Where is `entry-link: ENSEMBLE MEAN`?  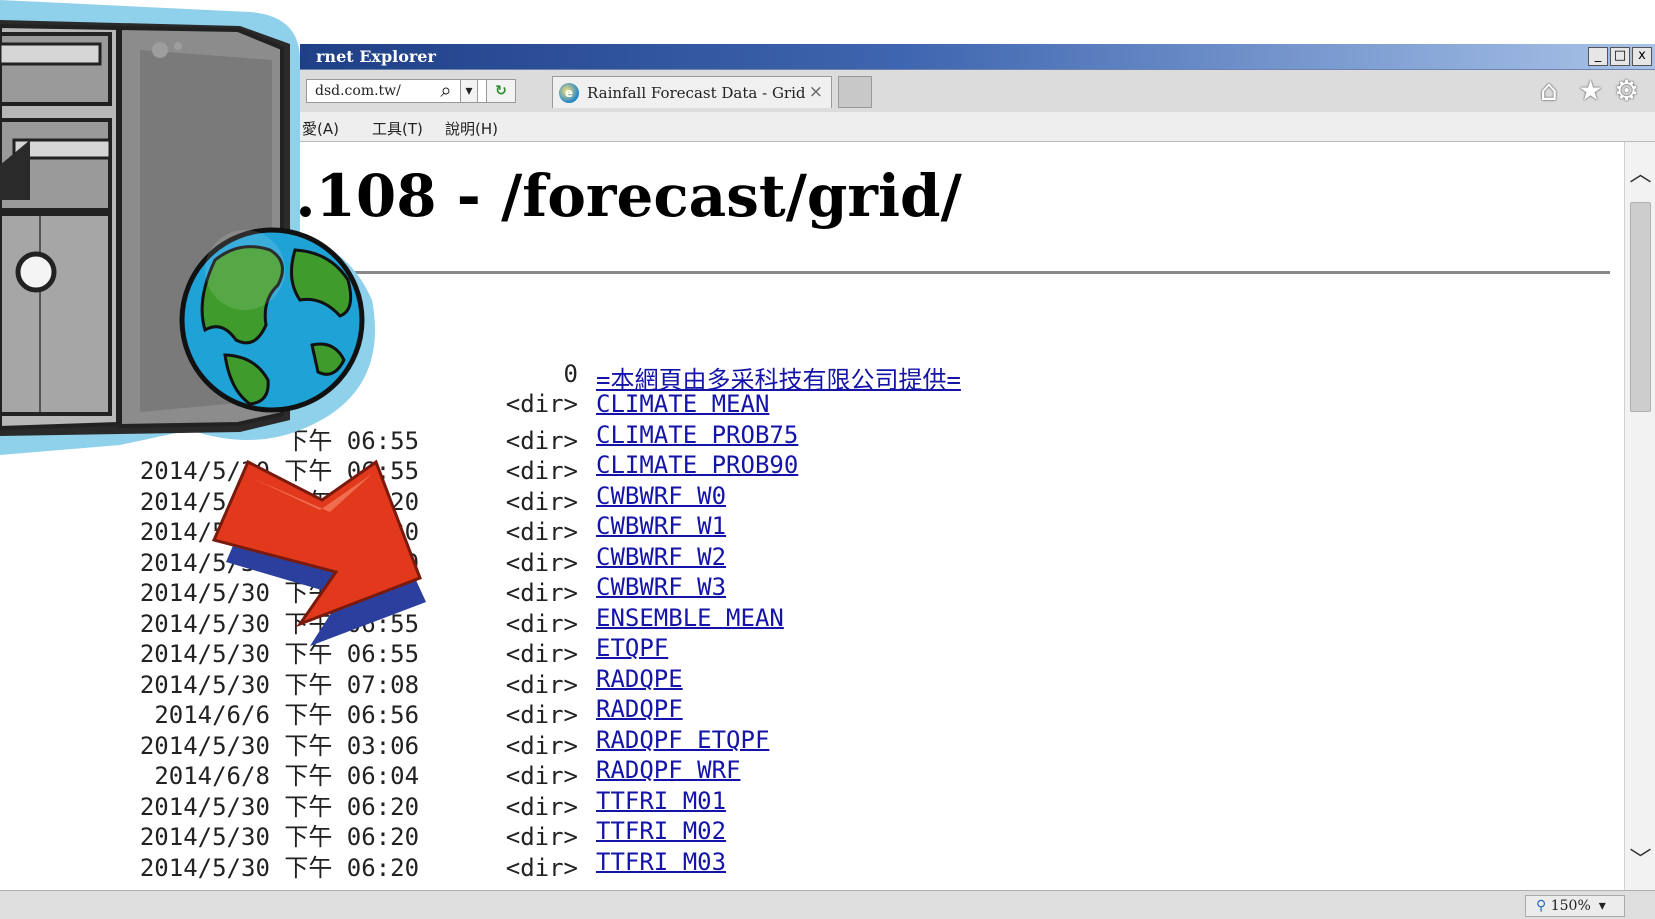 entry-link: ENSEMBLE MEAN is located at coordinates (690, 618).